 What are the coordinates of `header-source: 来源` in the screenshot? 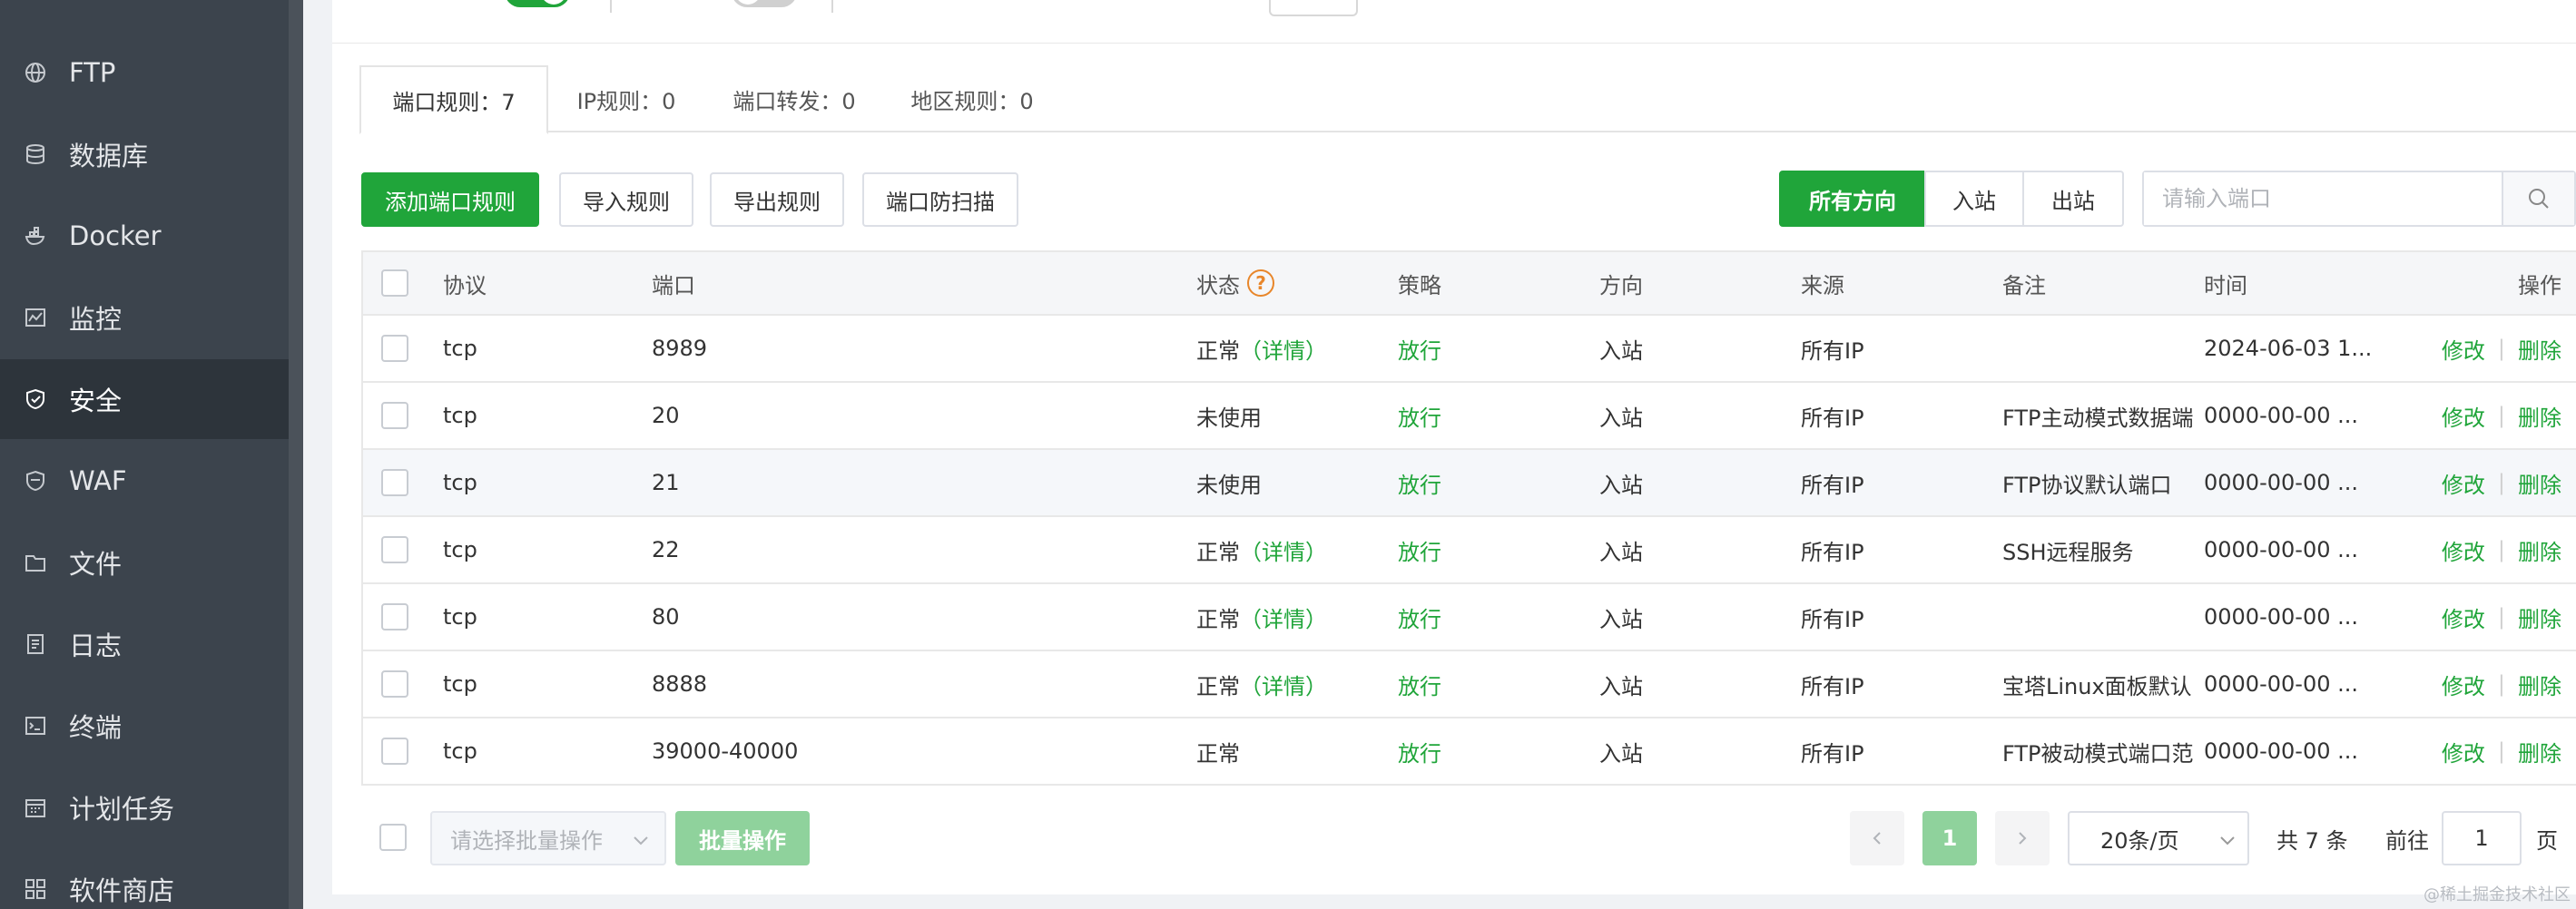 It's located at (1822, 285).